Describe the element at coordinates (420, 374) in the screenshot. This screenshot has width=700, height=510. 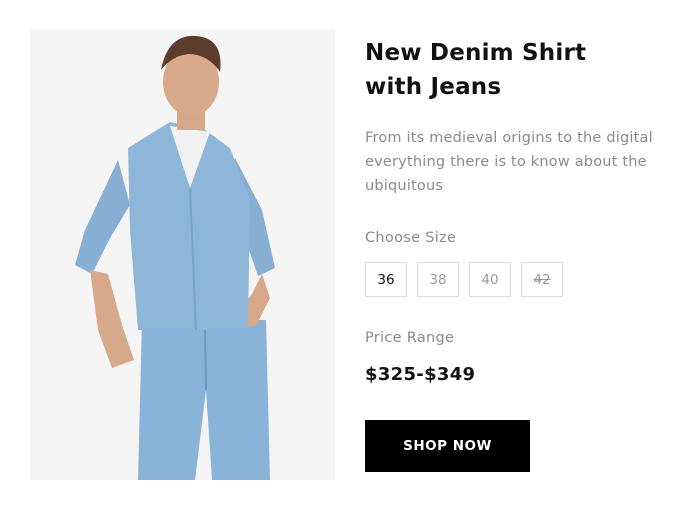
I see `price-value: $325-$349` at that location.